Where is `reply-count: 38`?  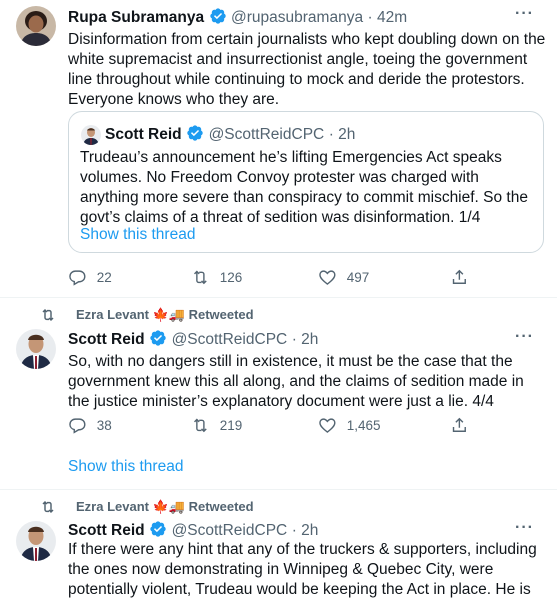
reply-count: 38 is located at coordinates (104, 425).